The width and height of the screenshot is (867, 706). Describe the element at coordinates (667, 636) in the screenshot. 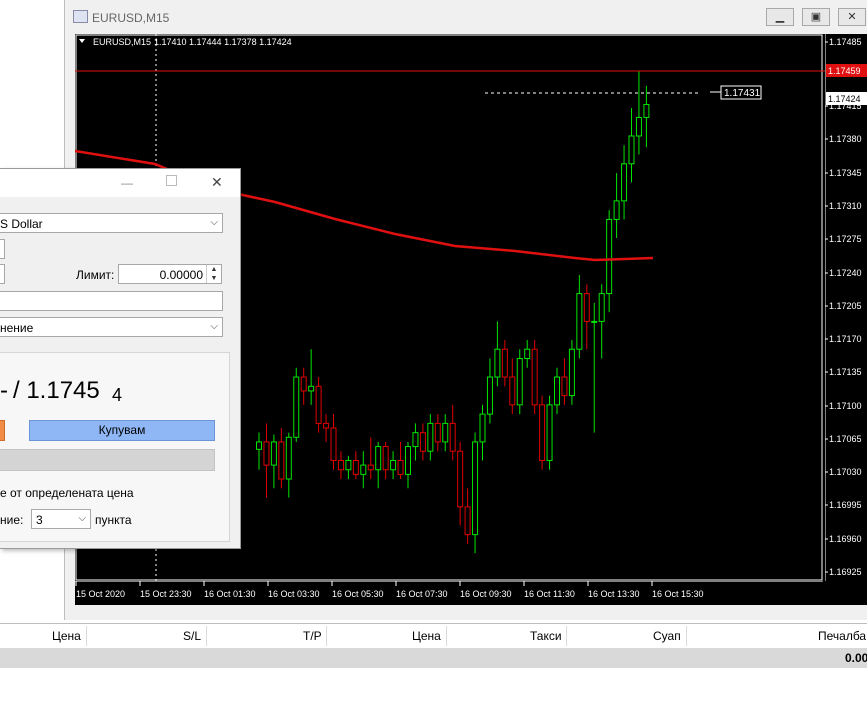

I see `col-swap-header: Суап` at that location.